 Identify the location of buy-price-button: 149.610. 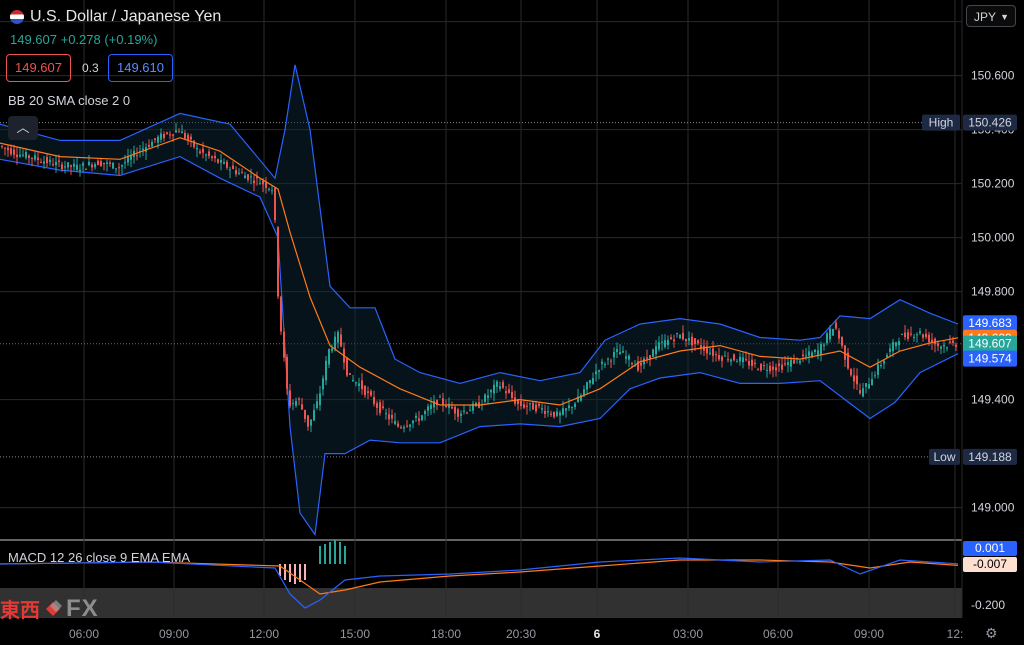
(140, 68).